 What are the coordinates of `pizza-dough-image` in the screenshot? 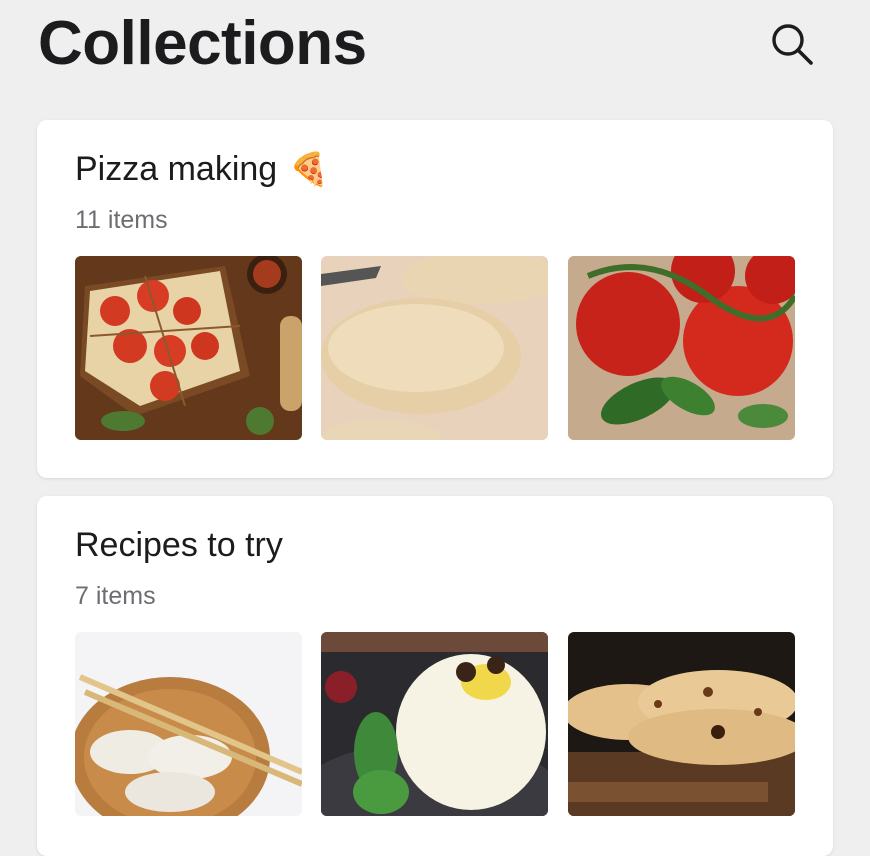 It's located at (434, 348).